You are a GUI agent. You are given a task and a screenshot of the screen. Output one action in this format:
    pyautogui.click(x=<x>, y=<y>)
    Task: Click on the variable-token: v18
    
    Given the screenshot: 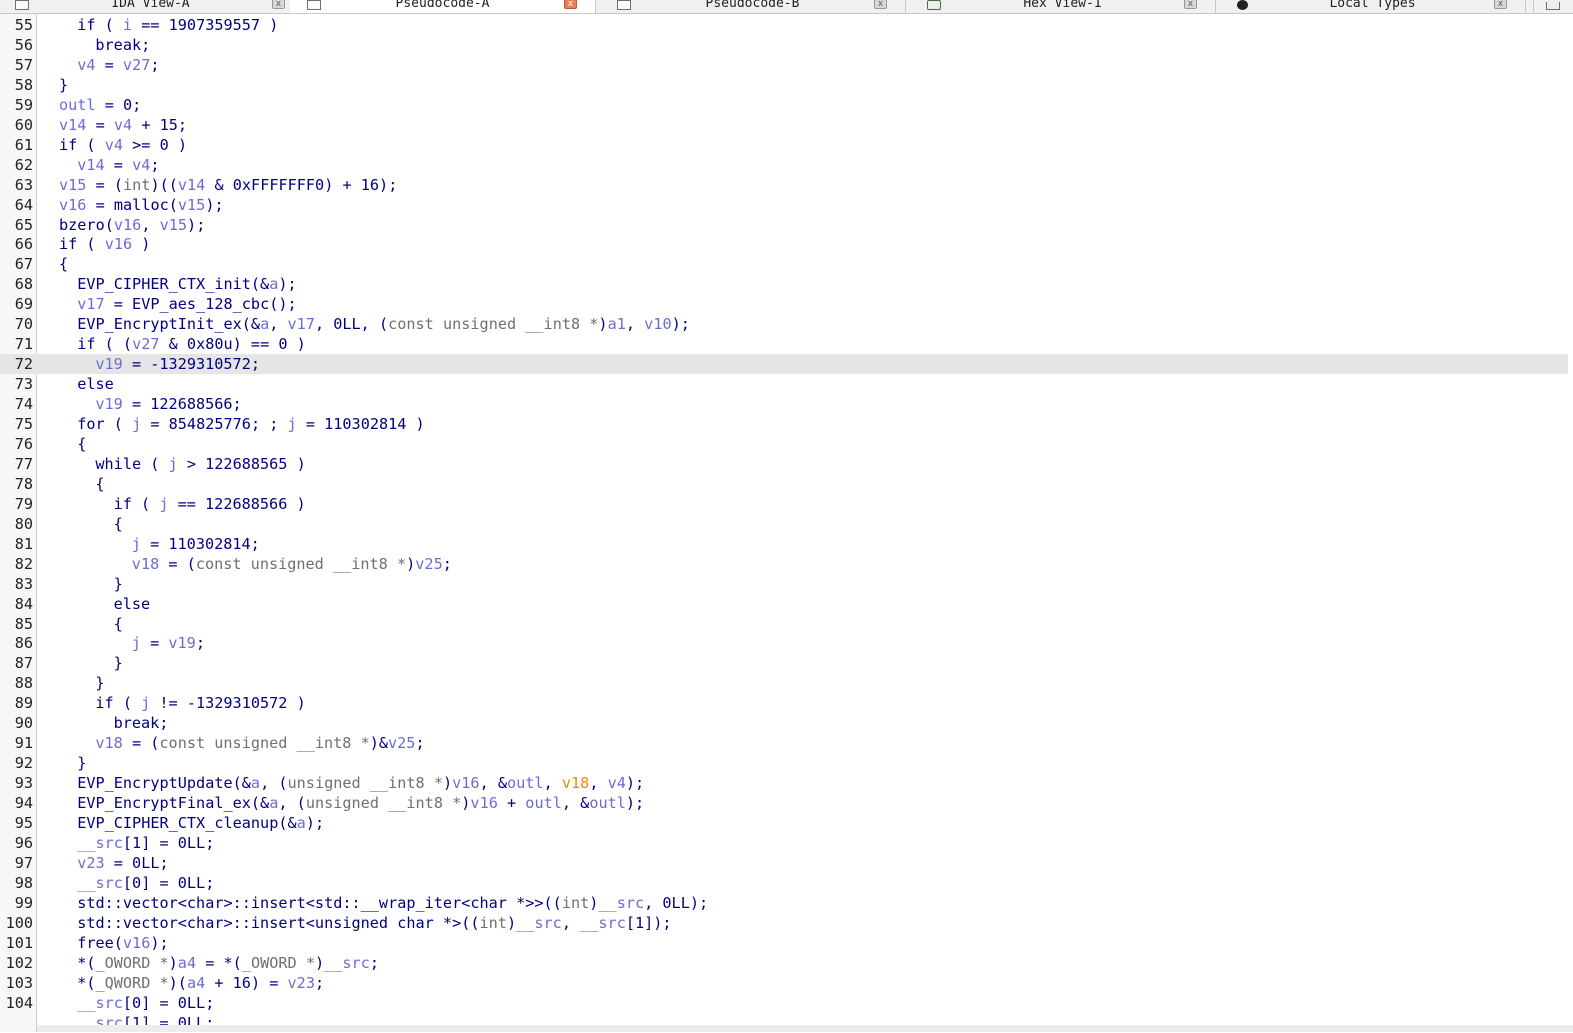 What is the action you would take?
    pyautogui.click(x=108, y=743)
    